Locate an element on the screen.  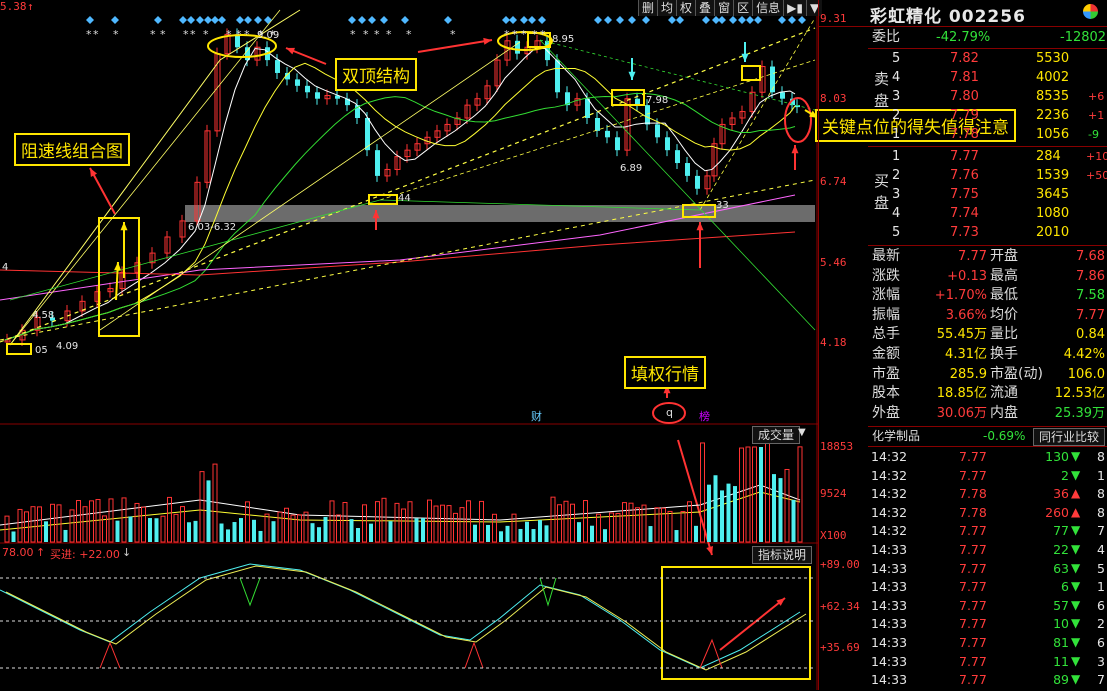
weibi-label: 委比 is located at coordinates (886, 37).